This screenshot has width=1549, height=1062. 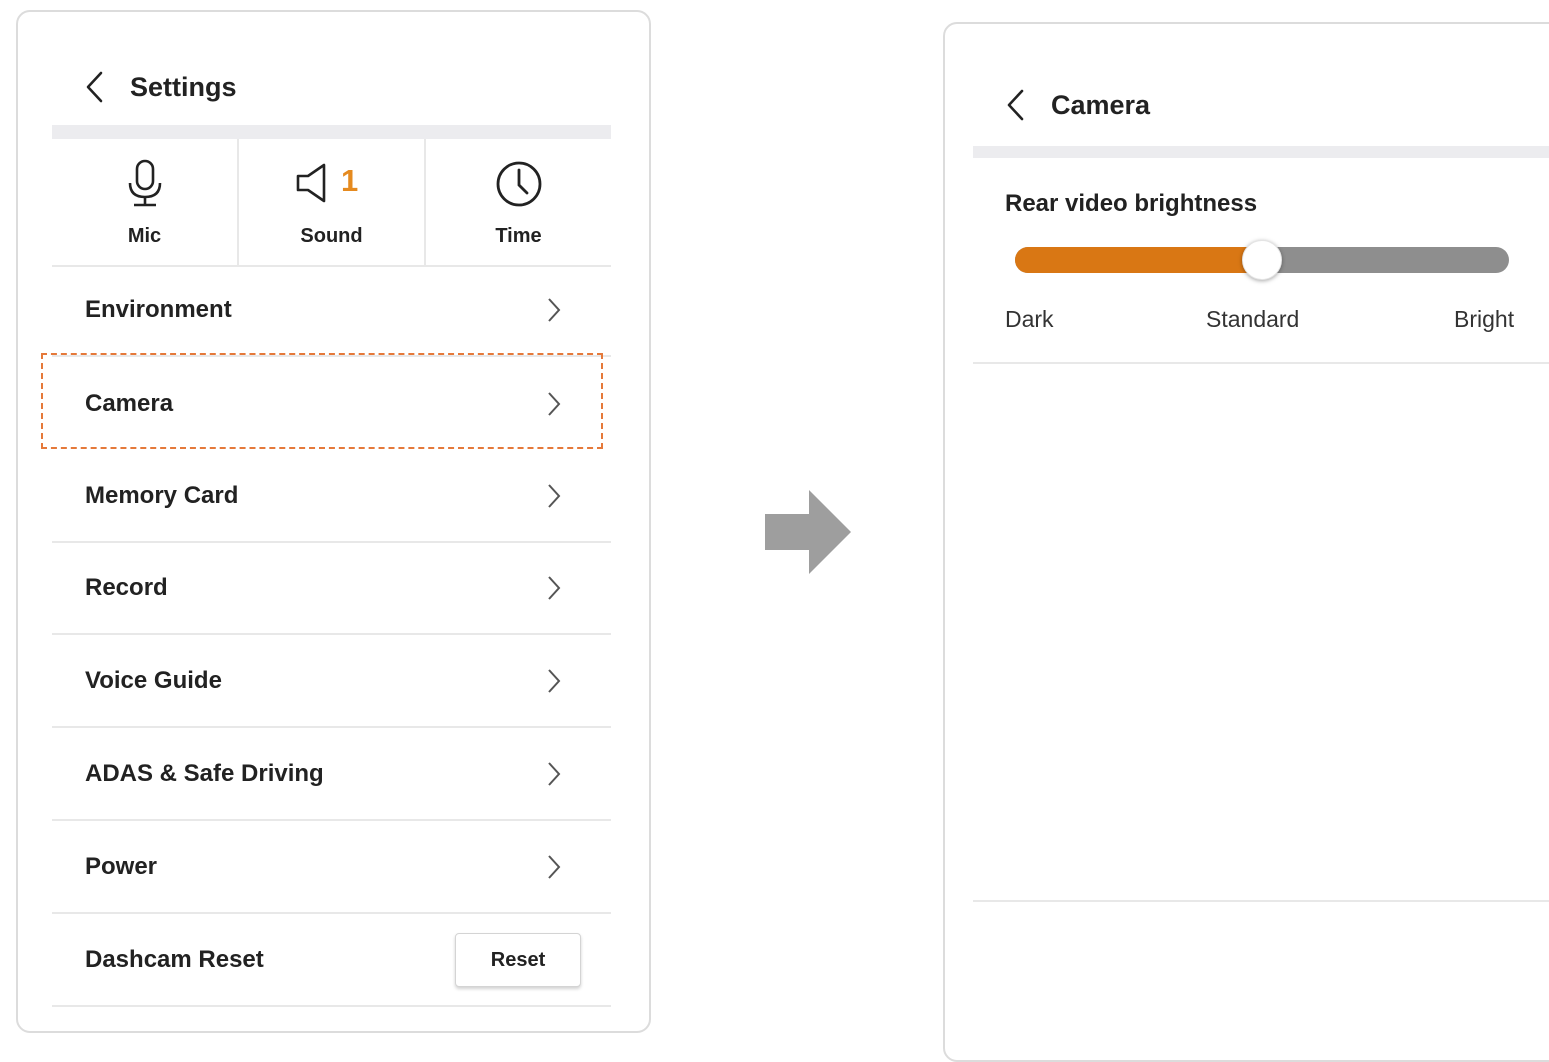 I want to click on quick-setting-label: Time, so click(x=518, y=236).